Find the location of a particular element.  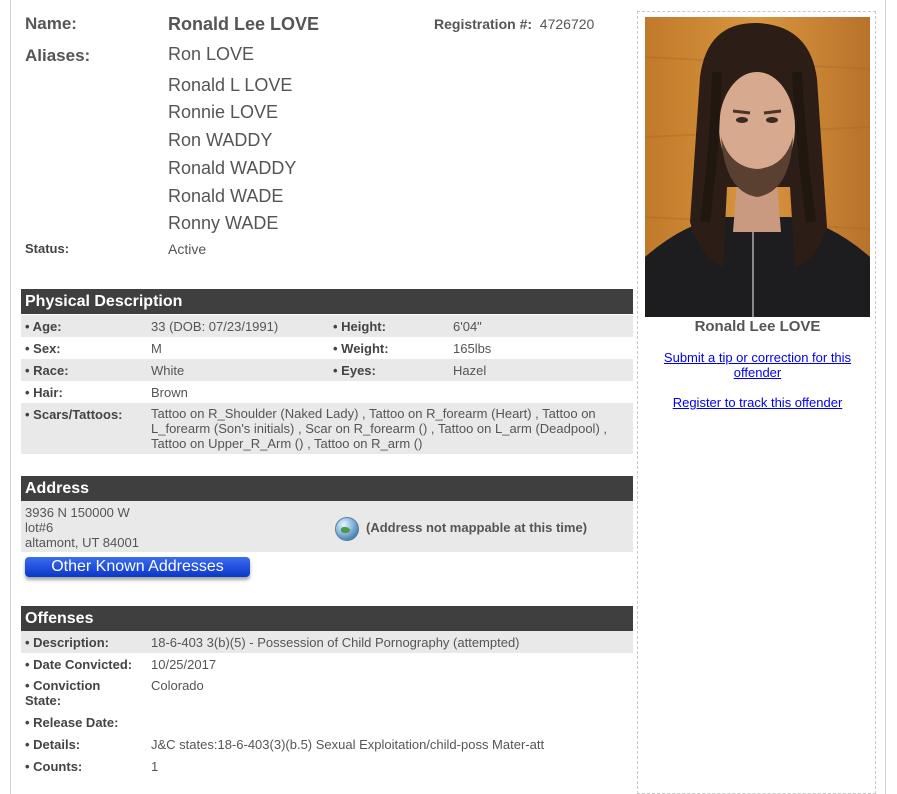

physical-row-sex-weight: • Sex: M • Weight: 165lbs is located at coordinates (327, 348).